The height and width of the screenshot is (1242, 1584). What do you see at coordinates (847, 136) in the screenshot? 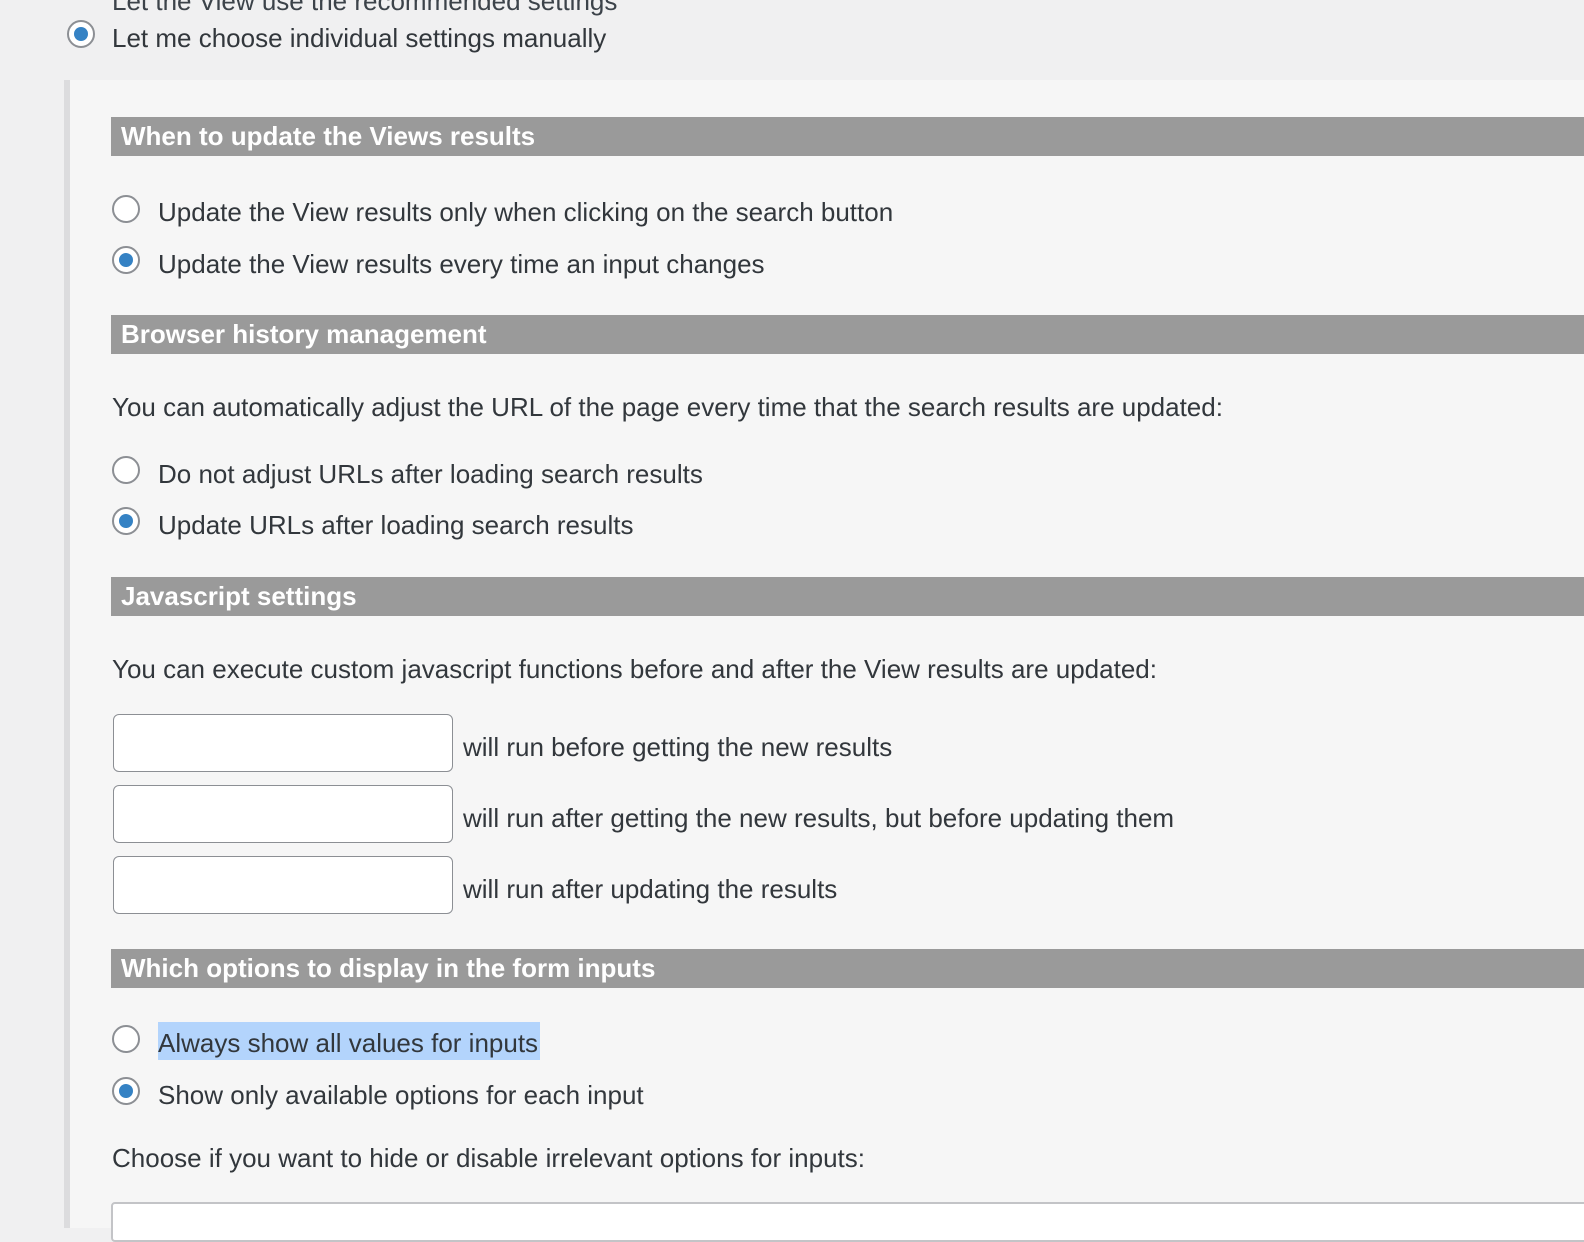
I see `section-header-update: When to update the Views results` at bounding box center [847, 136].